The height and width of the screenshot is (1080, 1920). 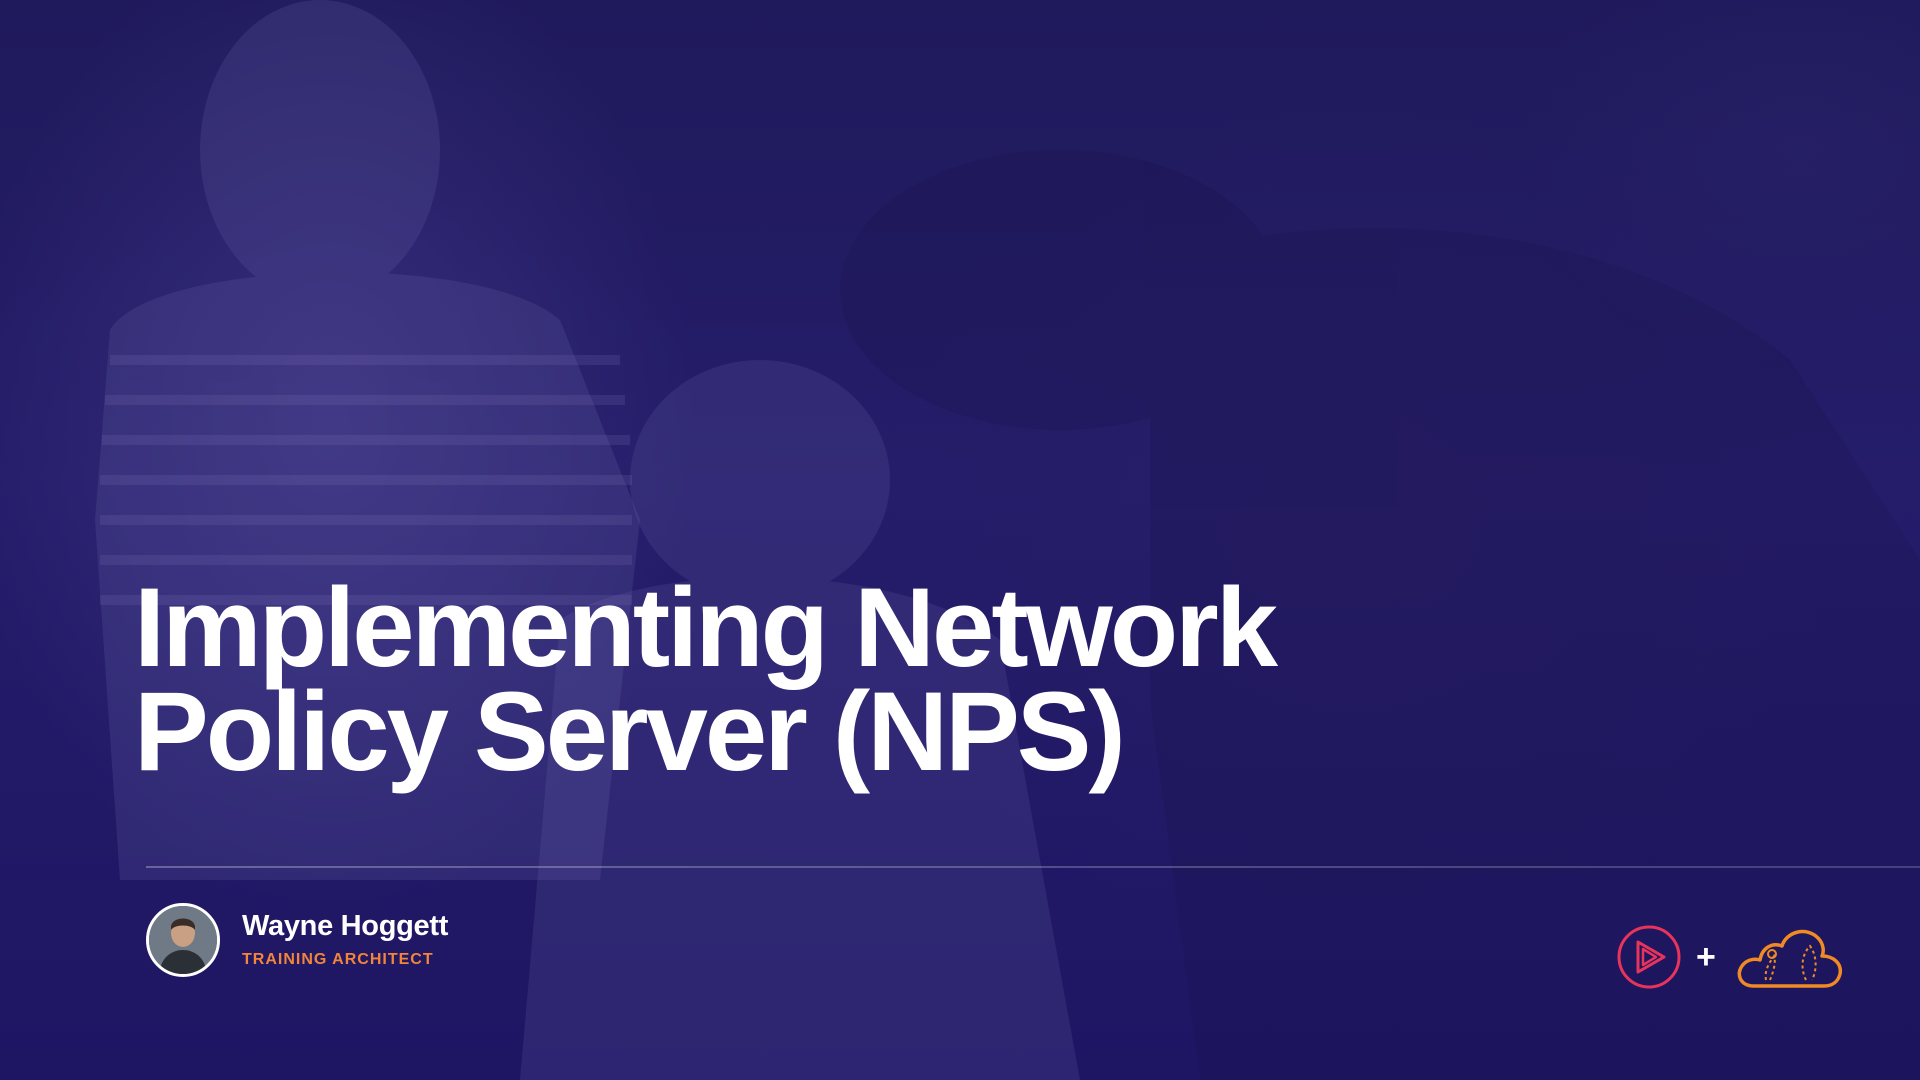 What do you see at coordinates (706, 627) in the screenshot?
I see `title-line-1: Implementing Network` at bounding box center [706, 627].